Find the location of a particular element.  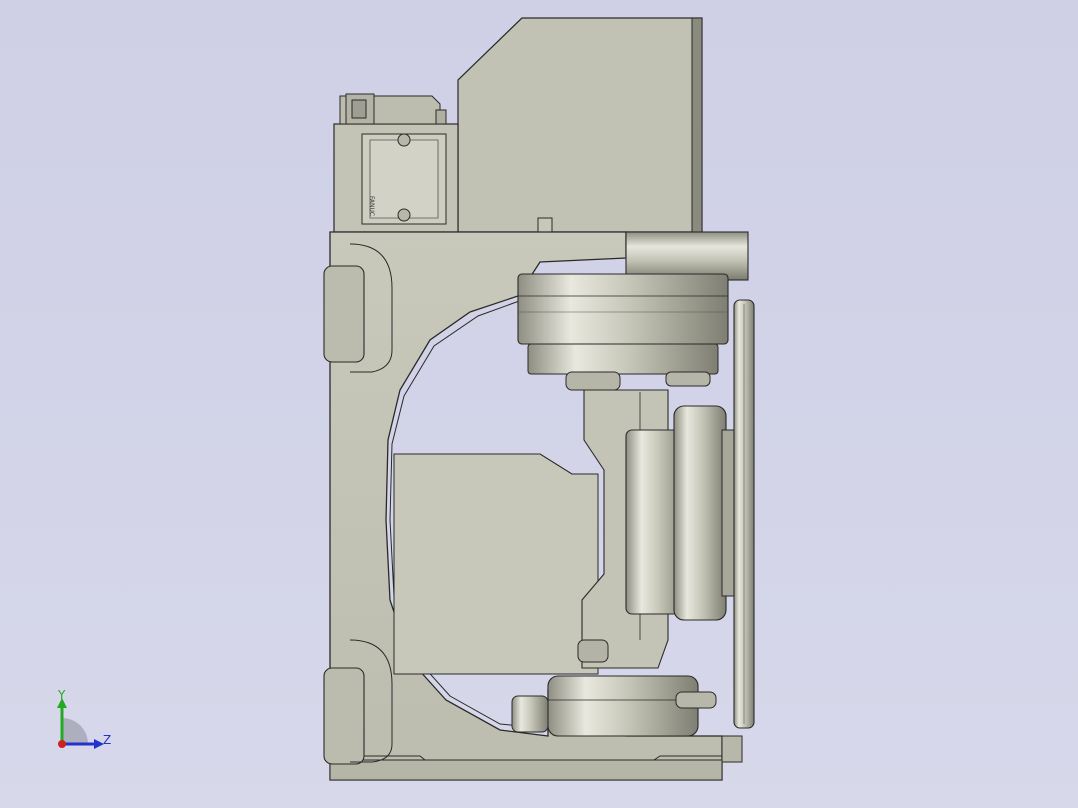

coordinate-triad: Y Z is located at coordinates (84, 718).